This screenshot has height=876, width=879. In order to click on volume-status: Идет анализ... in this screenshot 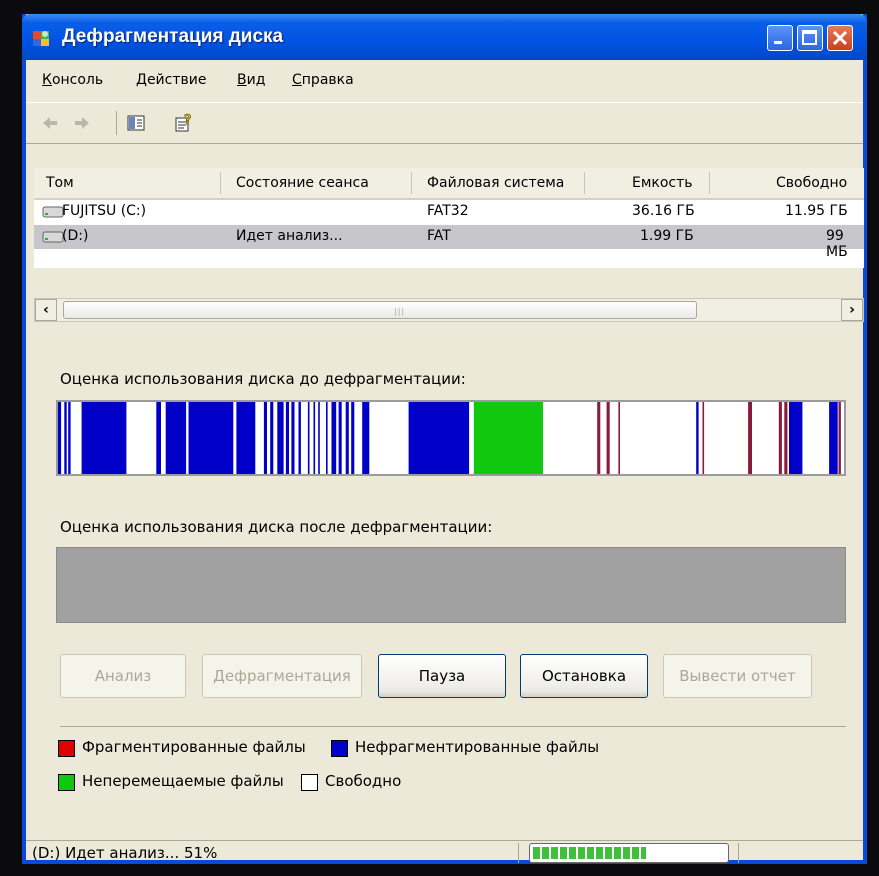, I will do `click(289, 236)`.